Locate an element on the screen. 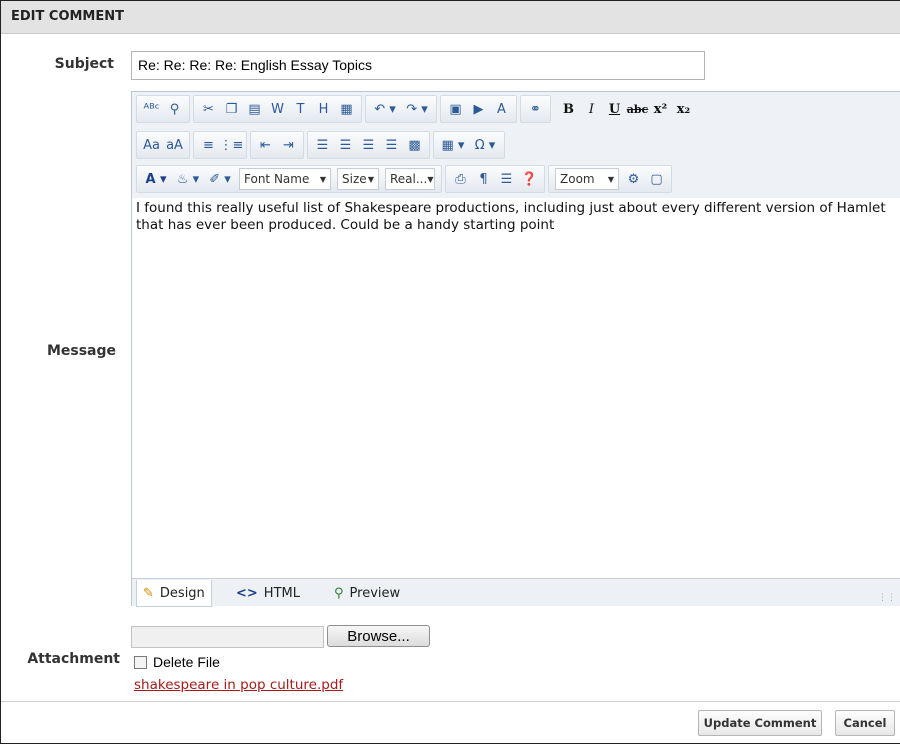 This screenshot has height=744, width=900. toolbar-group-tools: ⎙ ¶ ☰ ❓ is located at coordinates (495, 179).